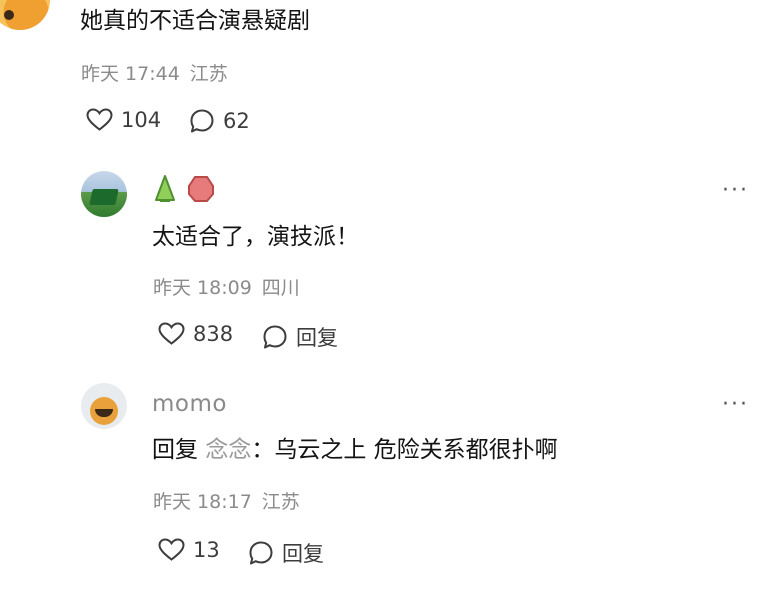  Describe the element at coordinates (184, 189) in the screenshot. I see `user-badges` at that location.